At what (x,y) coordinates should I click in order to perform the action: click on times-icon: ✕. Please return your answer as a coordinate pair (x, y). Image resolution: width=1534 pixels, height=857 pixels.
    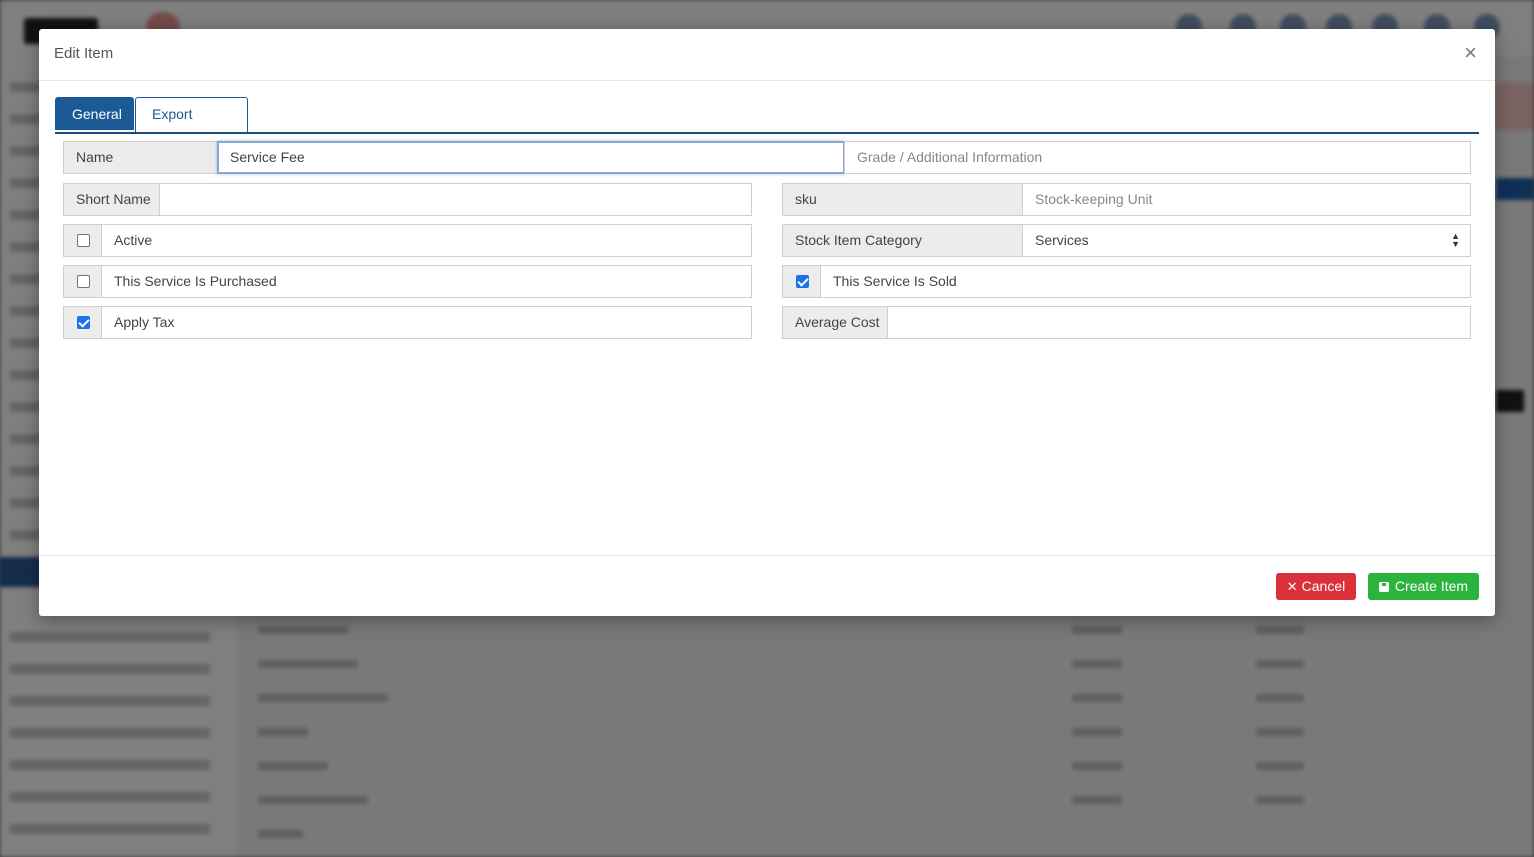
    Looking at the image, I should click on (1292, 586).